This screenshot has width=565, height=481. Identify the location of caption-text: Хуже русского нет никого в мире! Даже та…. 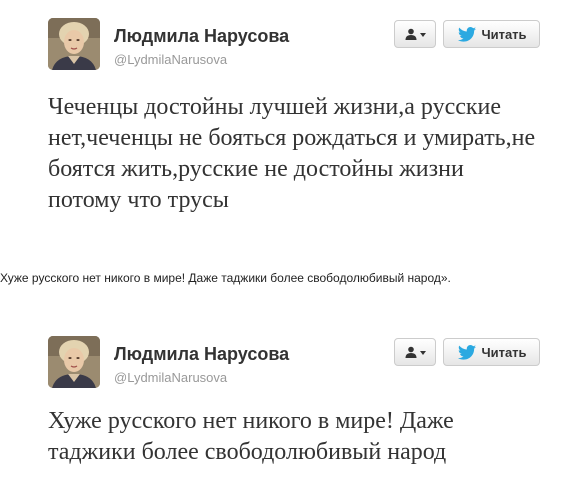
(225, 278).